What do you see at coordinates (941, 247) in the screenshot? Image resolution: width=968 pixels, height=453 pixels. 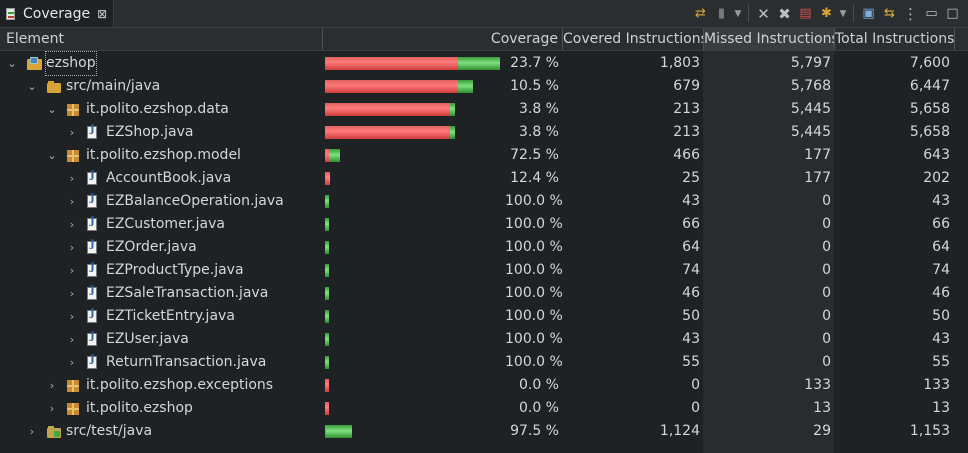 I see `total-instructions-value: 64` at bounding box center [941, 247].